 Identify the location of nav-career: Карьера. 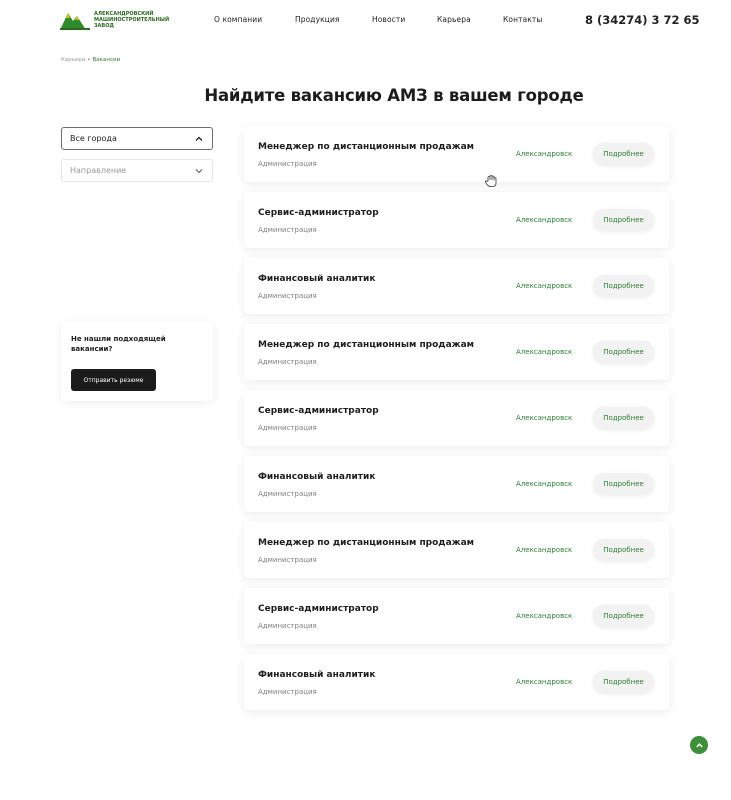
(454, 19).